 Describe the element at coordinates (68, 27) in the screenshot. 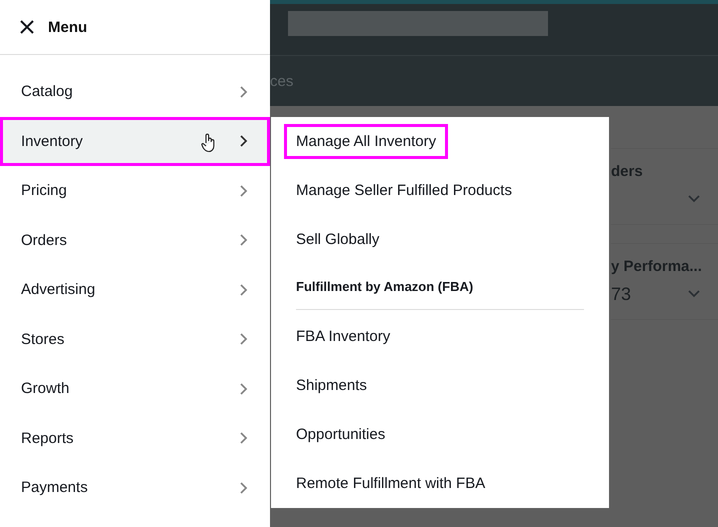

I see `menu-title: Menu` at that location.